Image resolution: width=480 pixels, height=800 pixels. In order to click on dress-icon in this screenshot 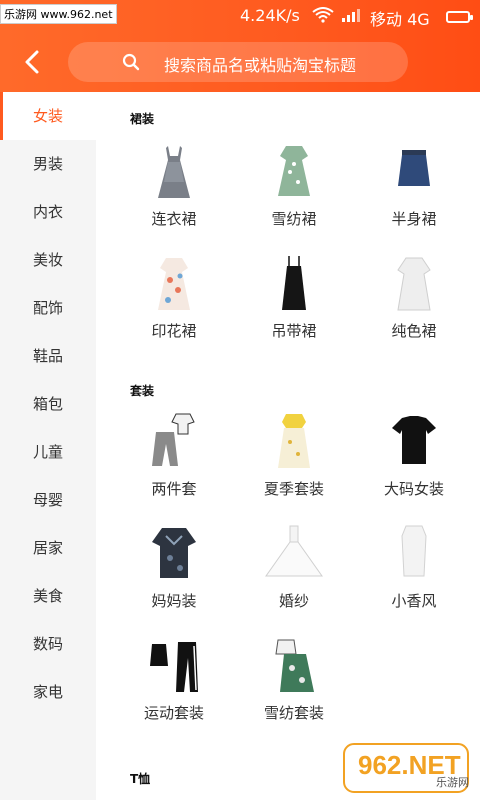, I will do `click(174, 172)`.